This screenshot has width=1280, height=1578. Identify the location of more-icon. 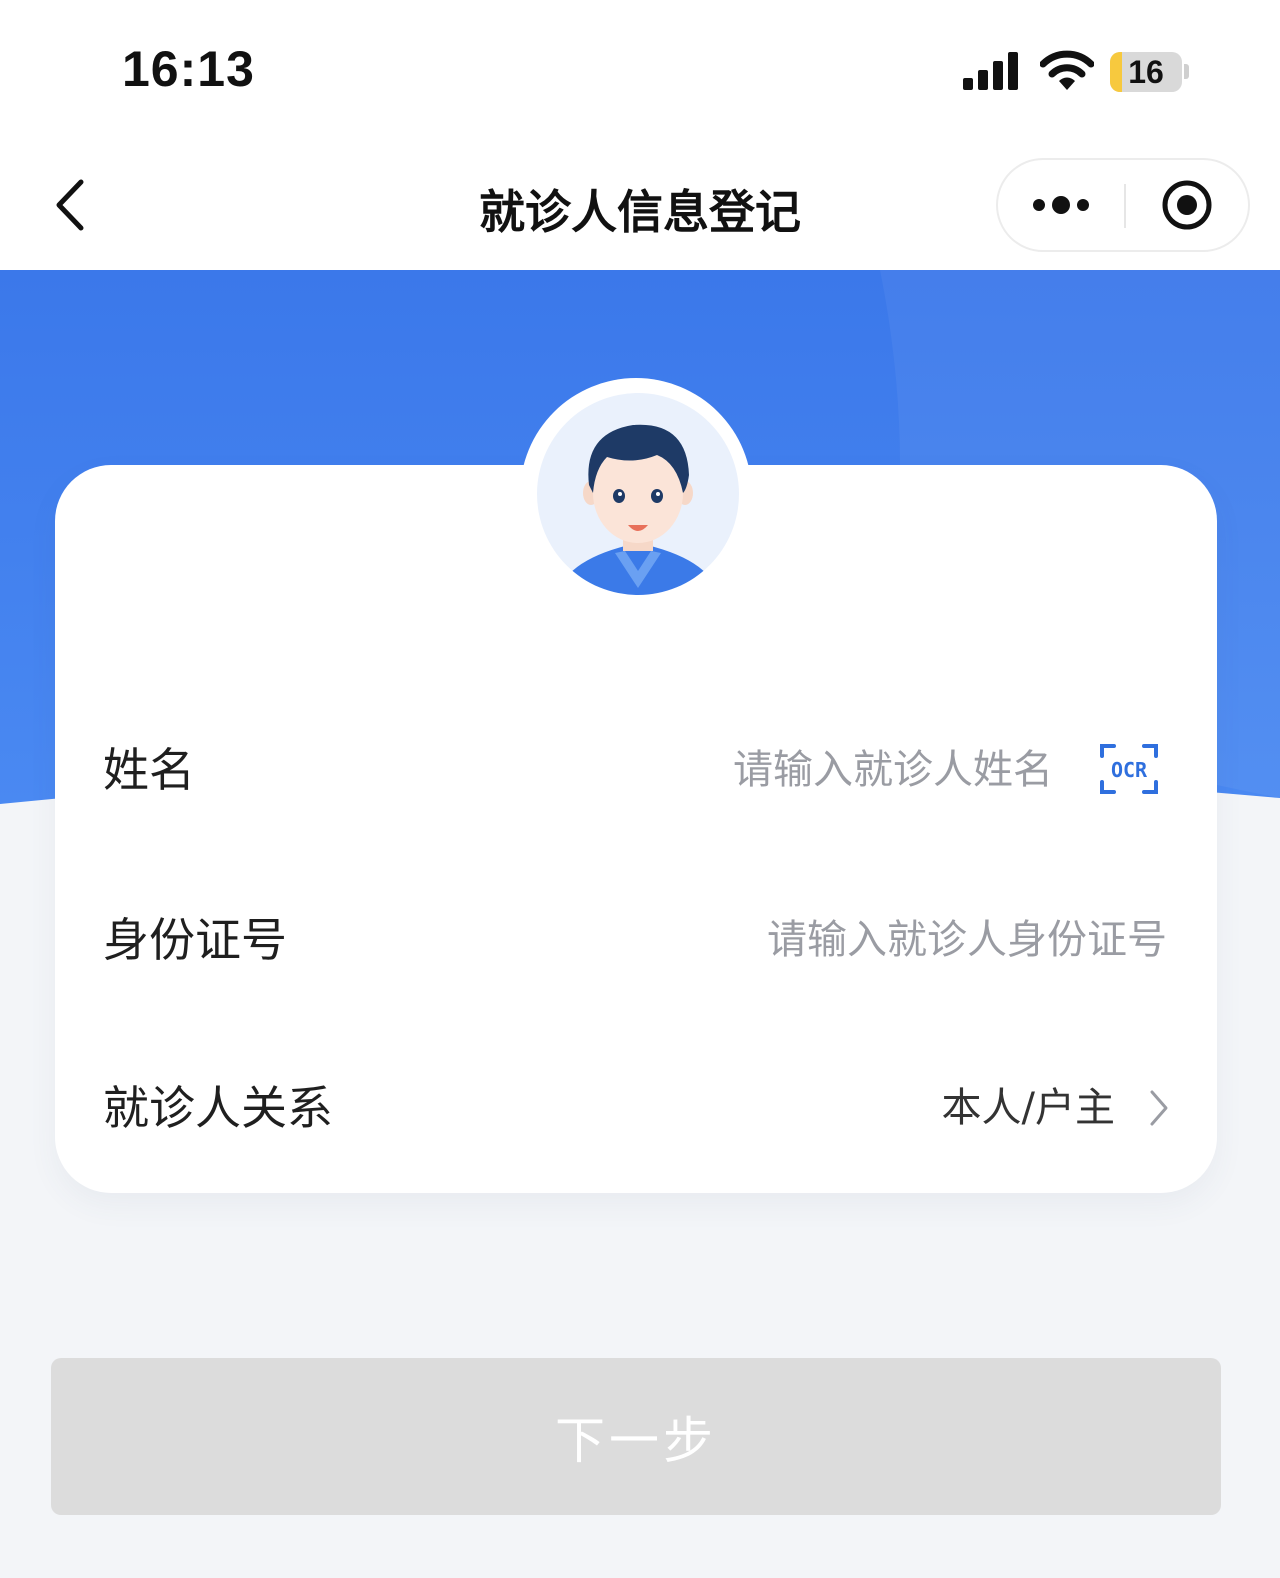
(1061, 205).